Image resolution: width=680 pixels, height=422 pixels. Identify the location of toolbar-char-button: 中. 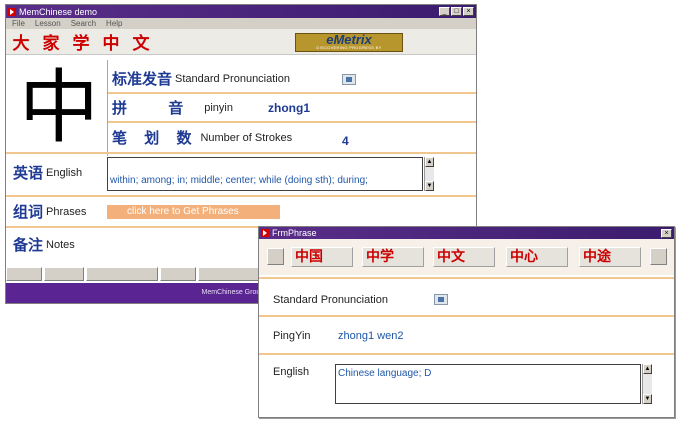
(111, 41).